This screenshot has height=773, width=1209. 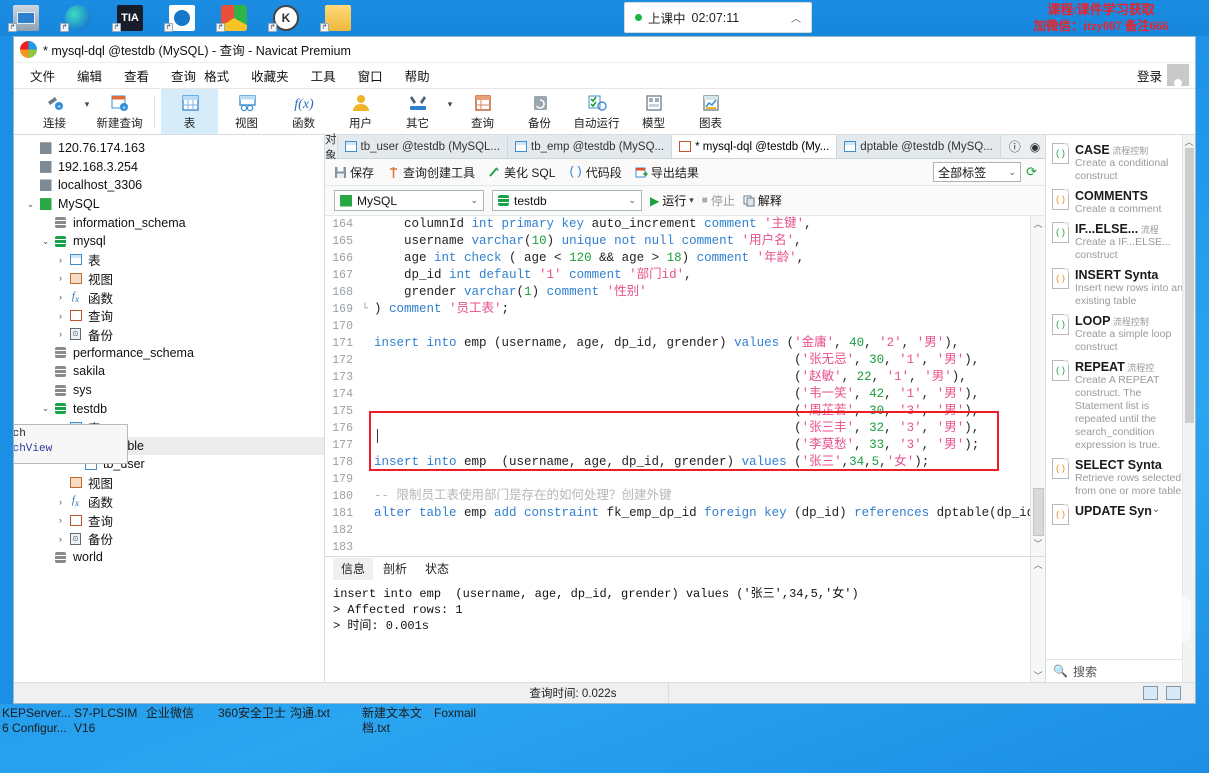 I want to click on tree-item-sakila: sakila, so click(x=169, y=371).